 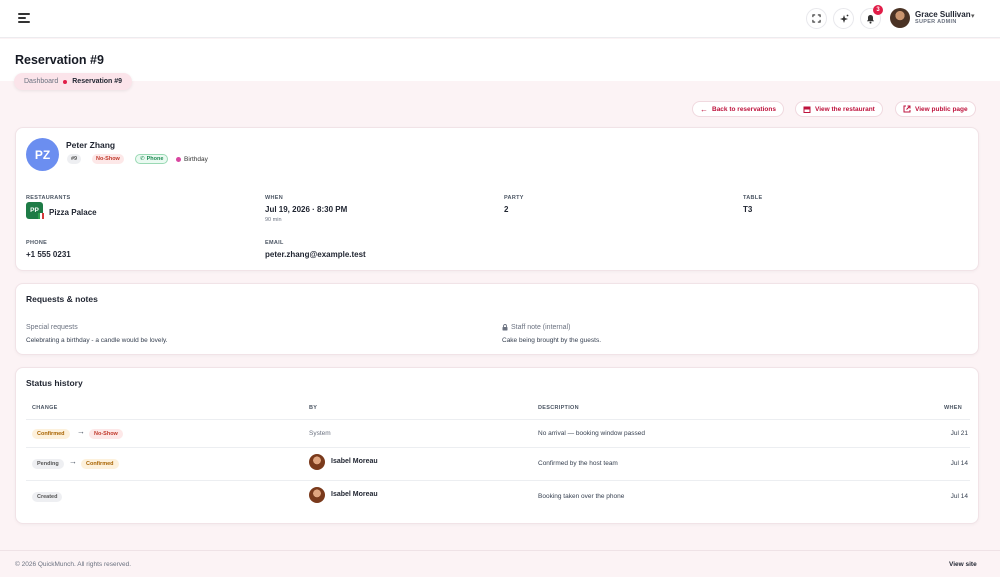 I want to click on change-description: No arrival — booking window passed, so click(x=591, y=433).